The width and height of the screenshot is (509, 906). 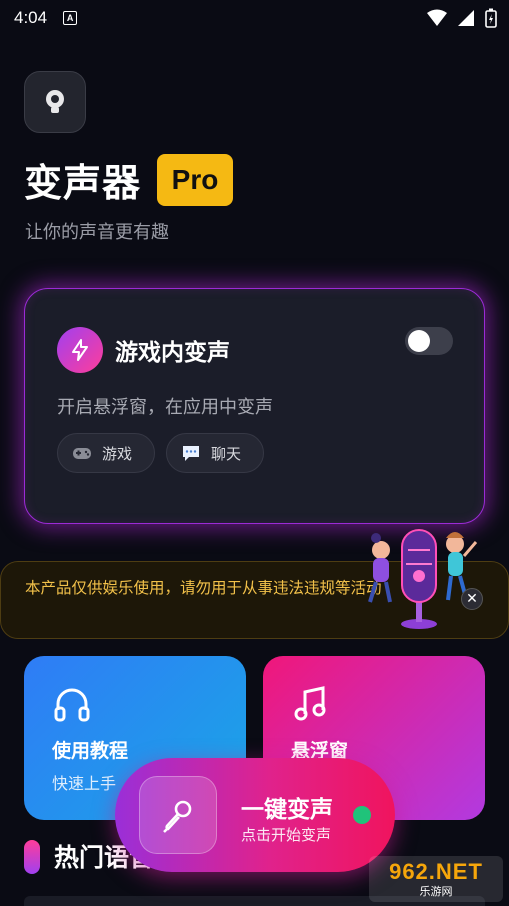 What do you see at coordinates (419, 341) in the screenshot?
I see `toggle-knob` at bounding box center [419, 341].